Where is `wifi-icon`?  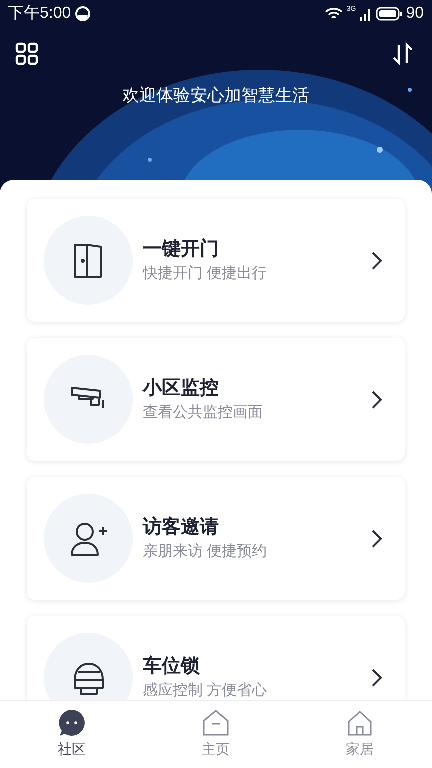 wifi-icon is located at coordinates (333, 14).